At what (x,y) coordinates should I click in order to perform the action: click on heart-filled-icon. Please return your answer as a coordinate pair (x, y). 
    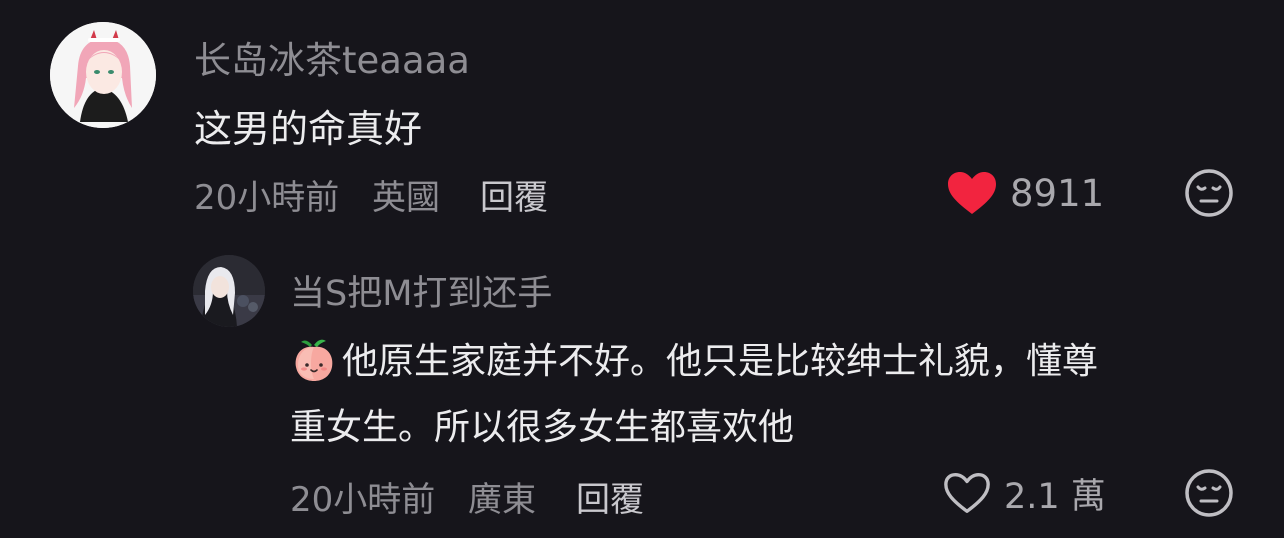
    Looking at the image, I should click on (972, 193).